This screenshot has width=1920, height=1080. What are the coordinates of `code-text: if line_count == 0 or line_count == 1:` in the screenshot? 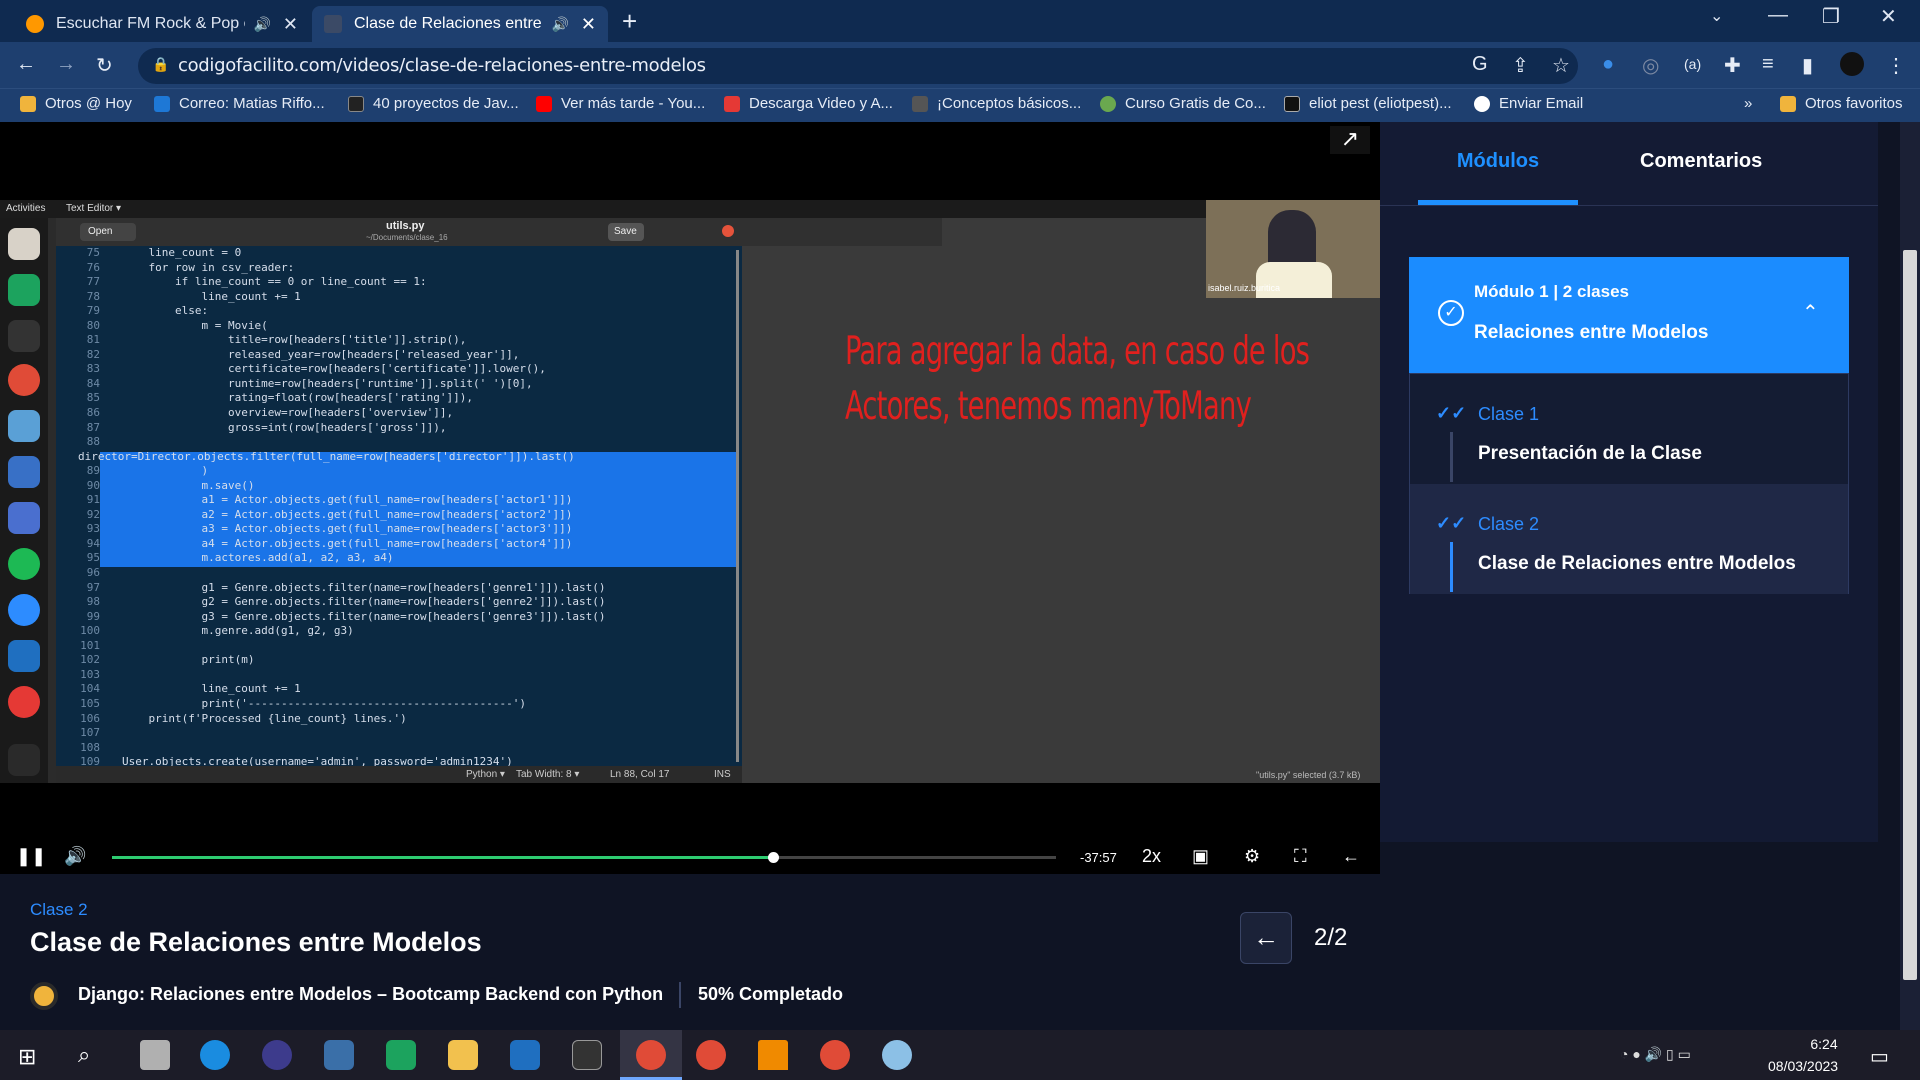 It's located at (274, 282).